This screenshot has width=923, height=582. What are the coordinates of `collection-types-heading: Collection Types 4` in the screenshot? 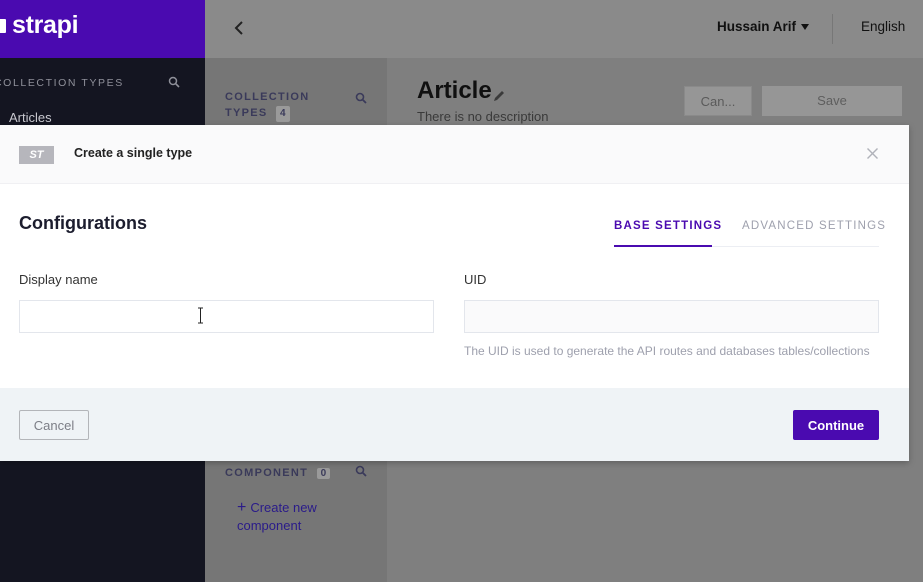 It's located at (275, 105).